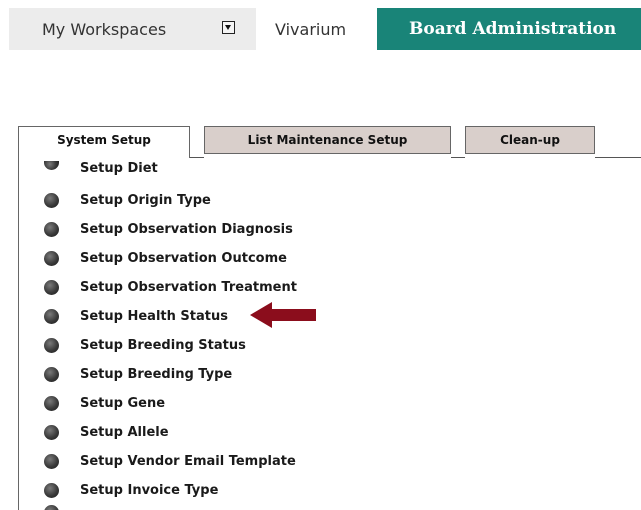  Describe the element at coordinates (244, 433) in the screenshot. I see `list-item-setup-allele: Setup Allele` at that location.